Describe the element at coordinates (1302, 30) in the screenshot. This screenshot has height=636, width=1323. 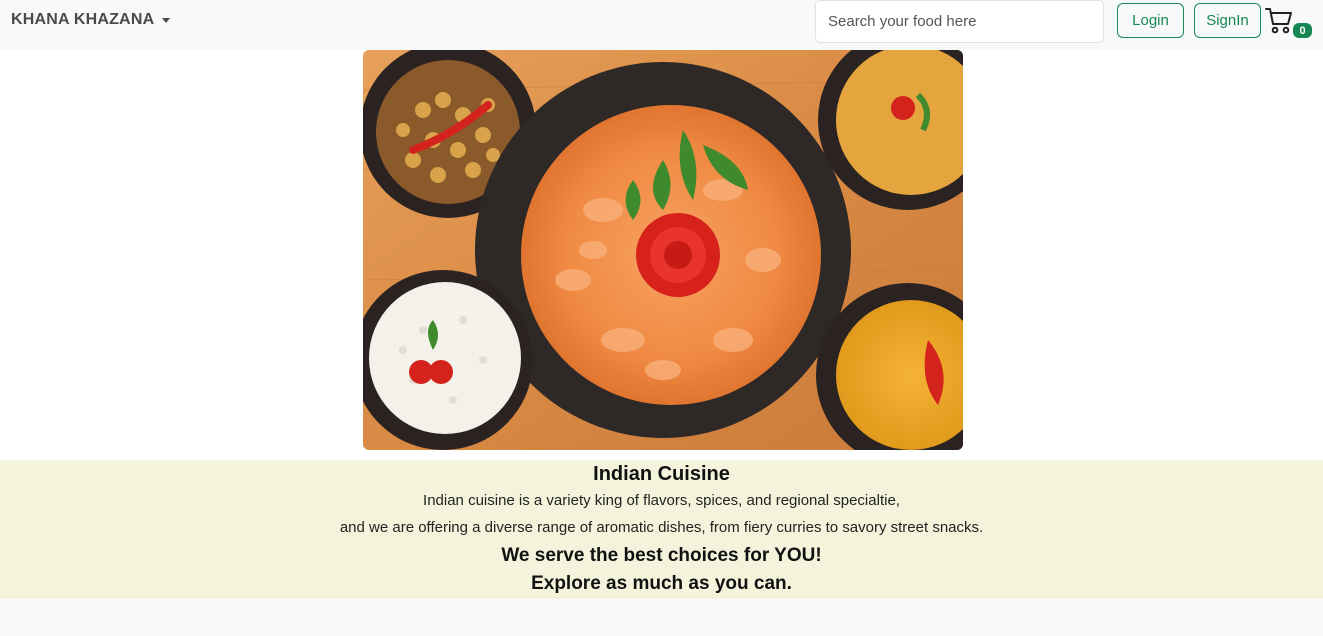
I see `cart-count-badge: 0` at that location.